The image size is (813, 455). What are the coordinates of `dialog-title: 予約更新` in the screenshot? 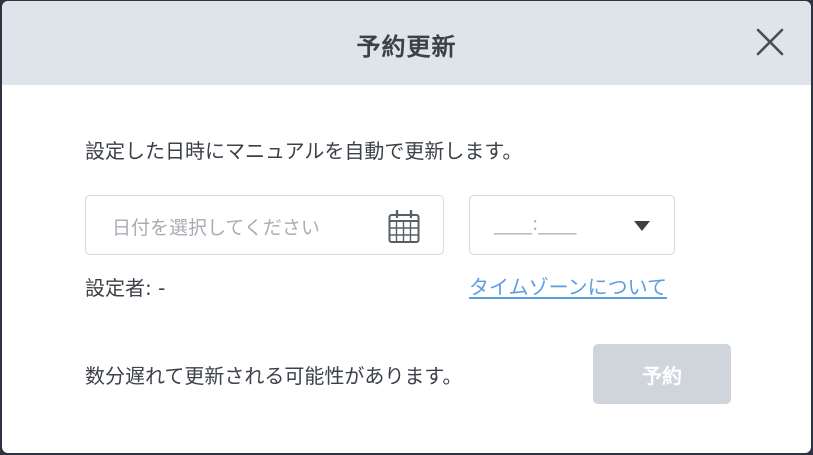 It's located at (406, 47).